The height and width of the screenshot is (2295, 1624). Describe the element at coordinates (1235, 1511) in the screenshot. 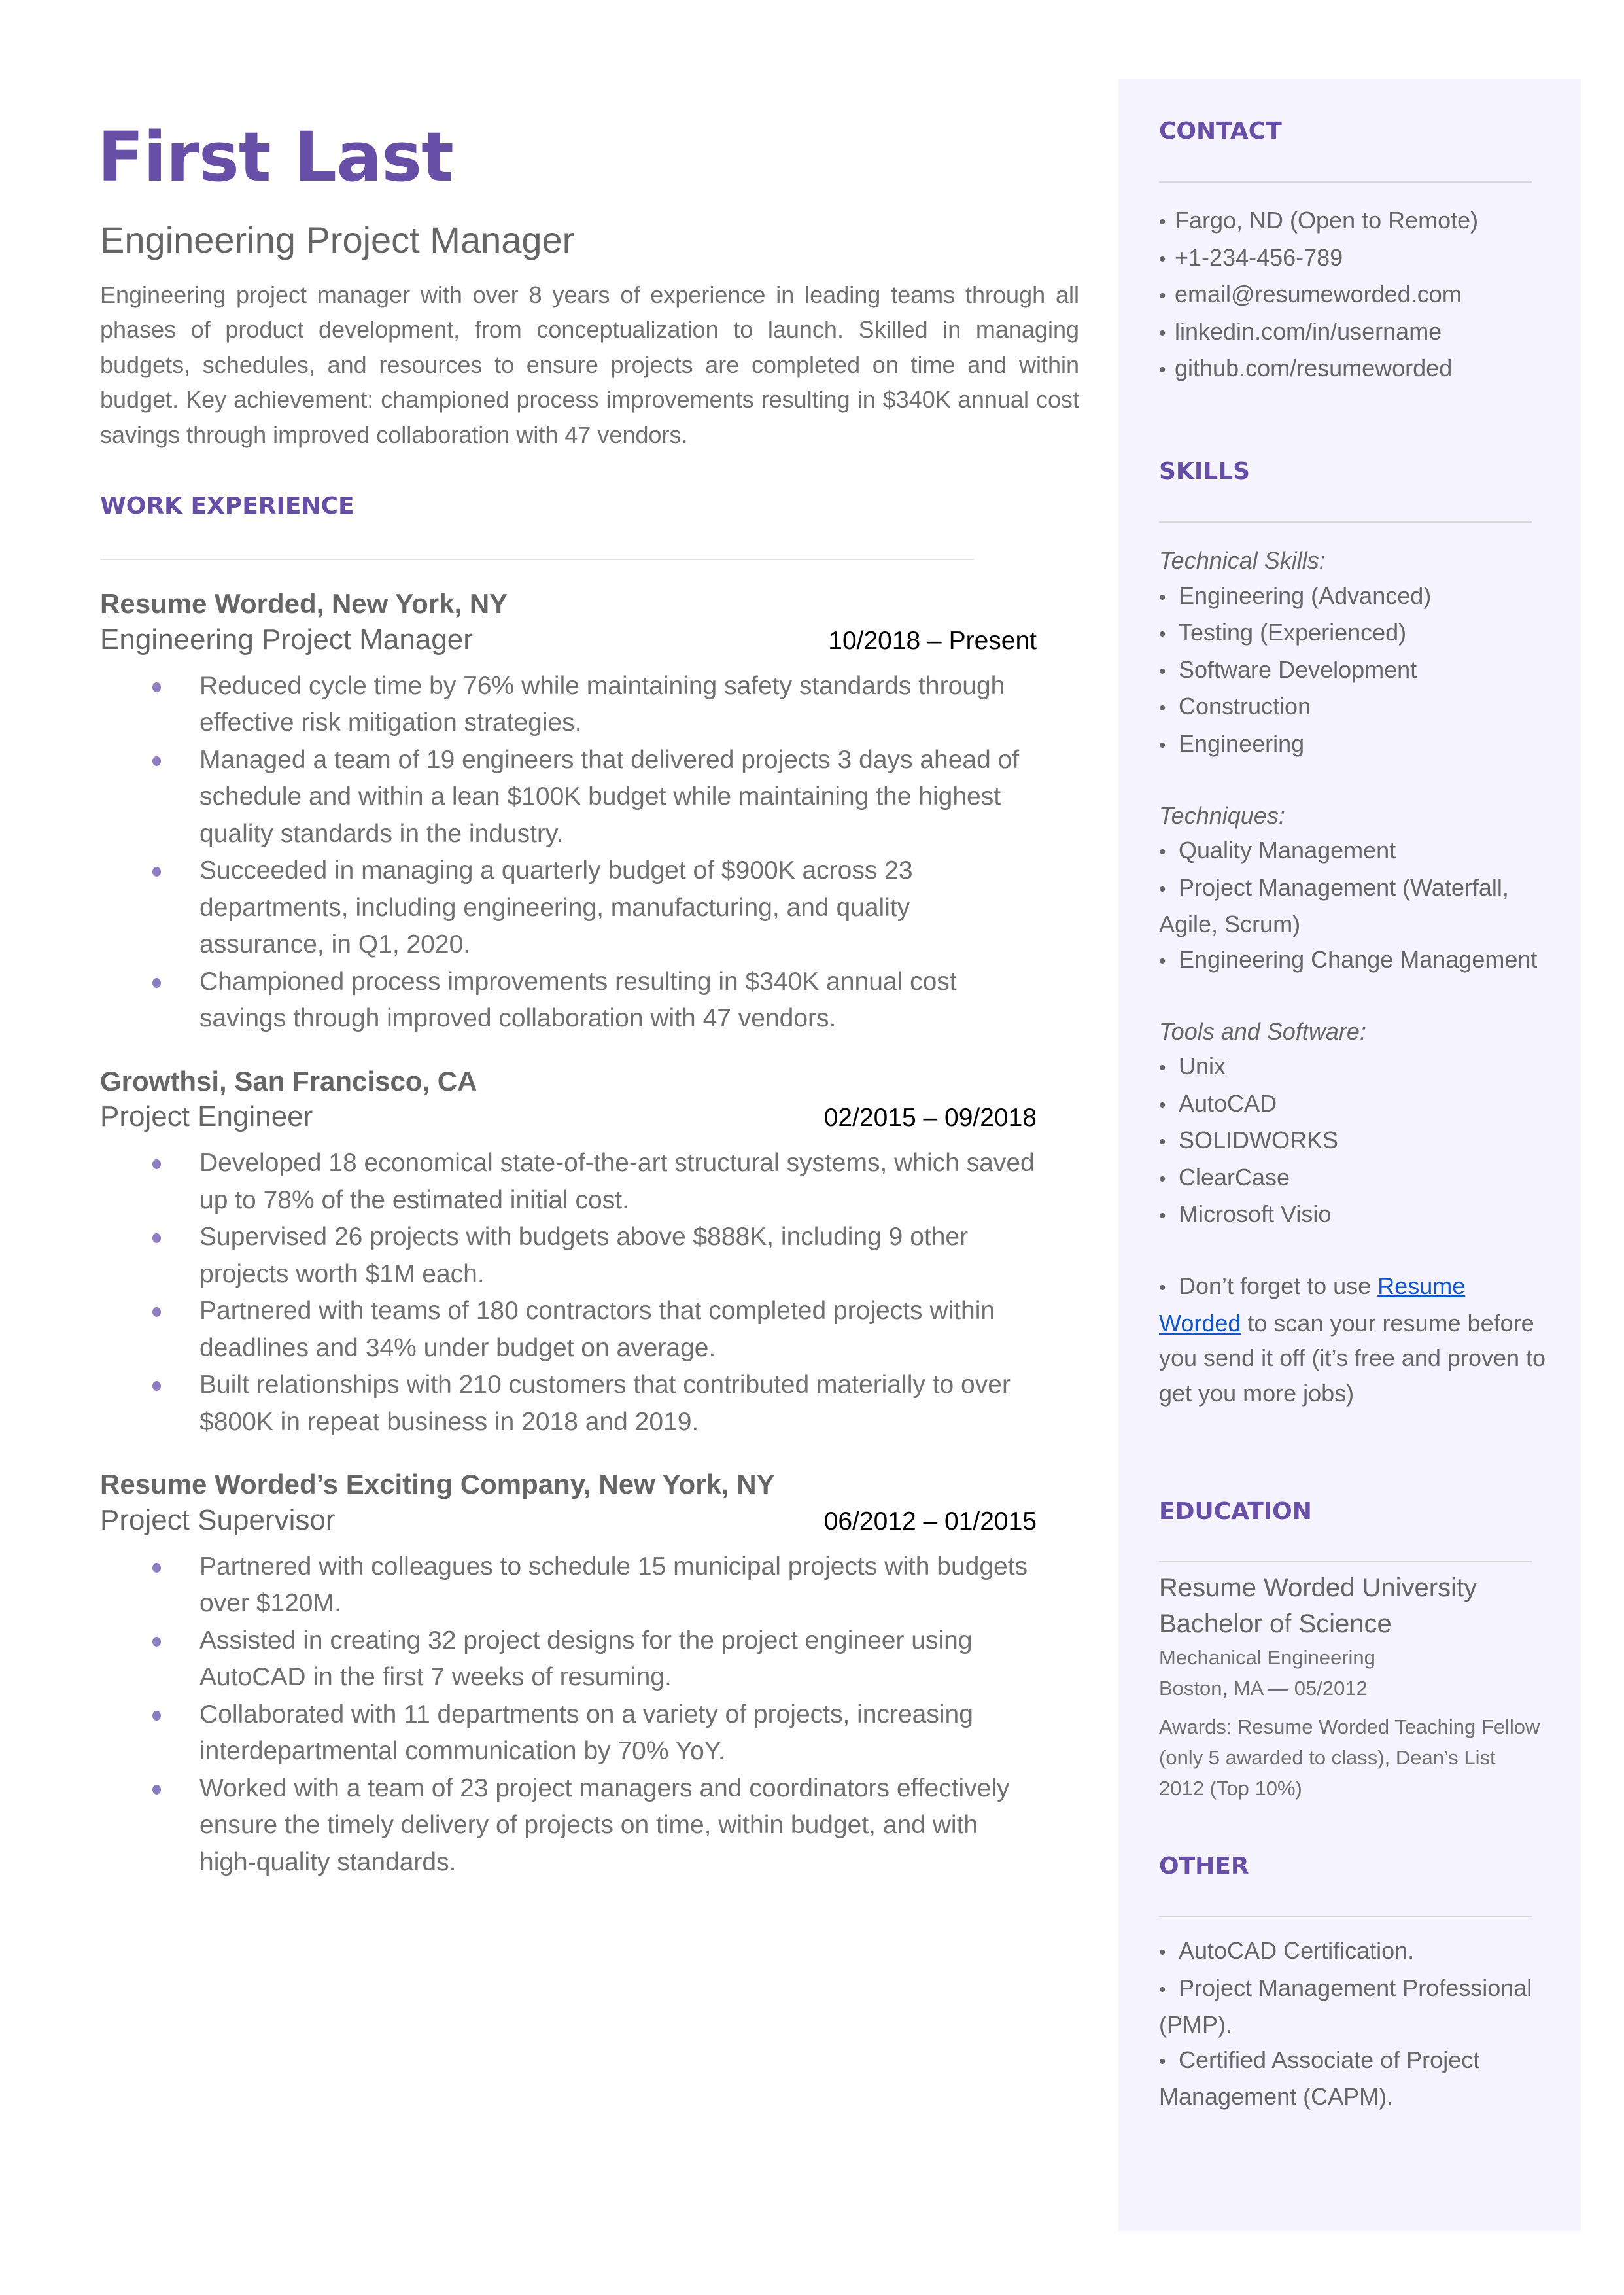

I see `education-heading: EDUCATION` at that location.